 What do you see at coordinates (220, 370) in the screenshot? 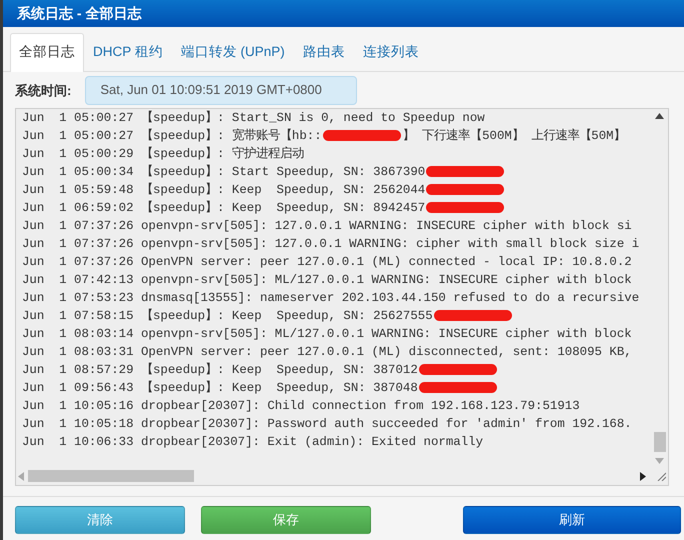
I see `log-line: Jun 1 08:57:29 【speedup】: Keep Speedup, SN: 387012` at bounding box center [220, 370].